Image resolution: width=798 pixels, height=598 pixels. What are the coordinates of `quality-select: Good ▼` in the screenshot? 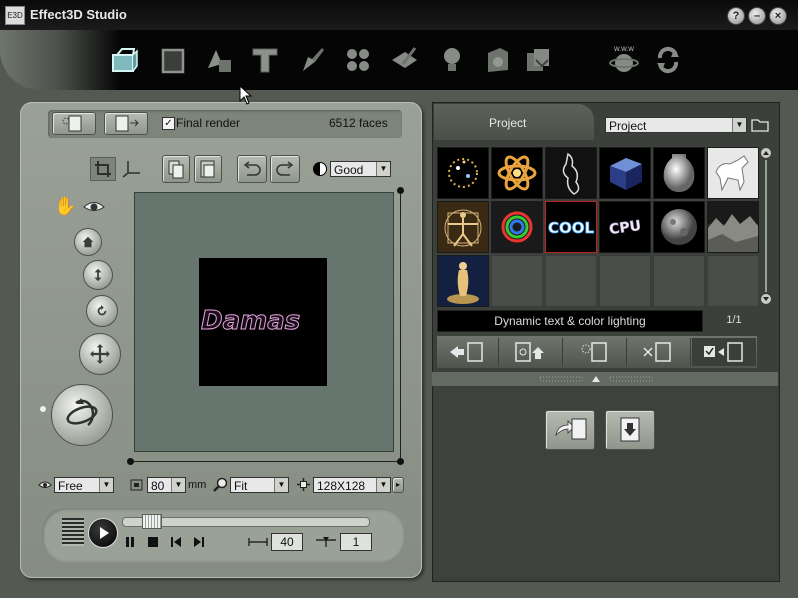 It's located at (360, 169).